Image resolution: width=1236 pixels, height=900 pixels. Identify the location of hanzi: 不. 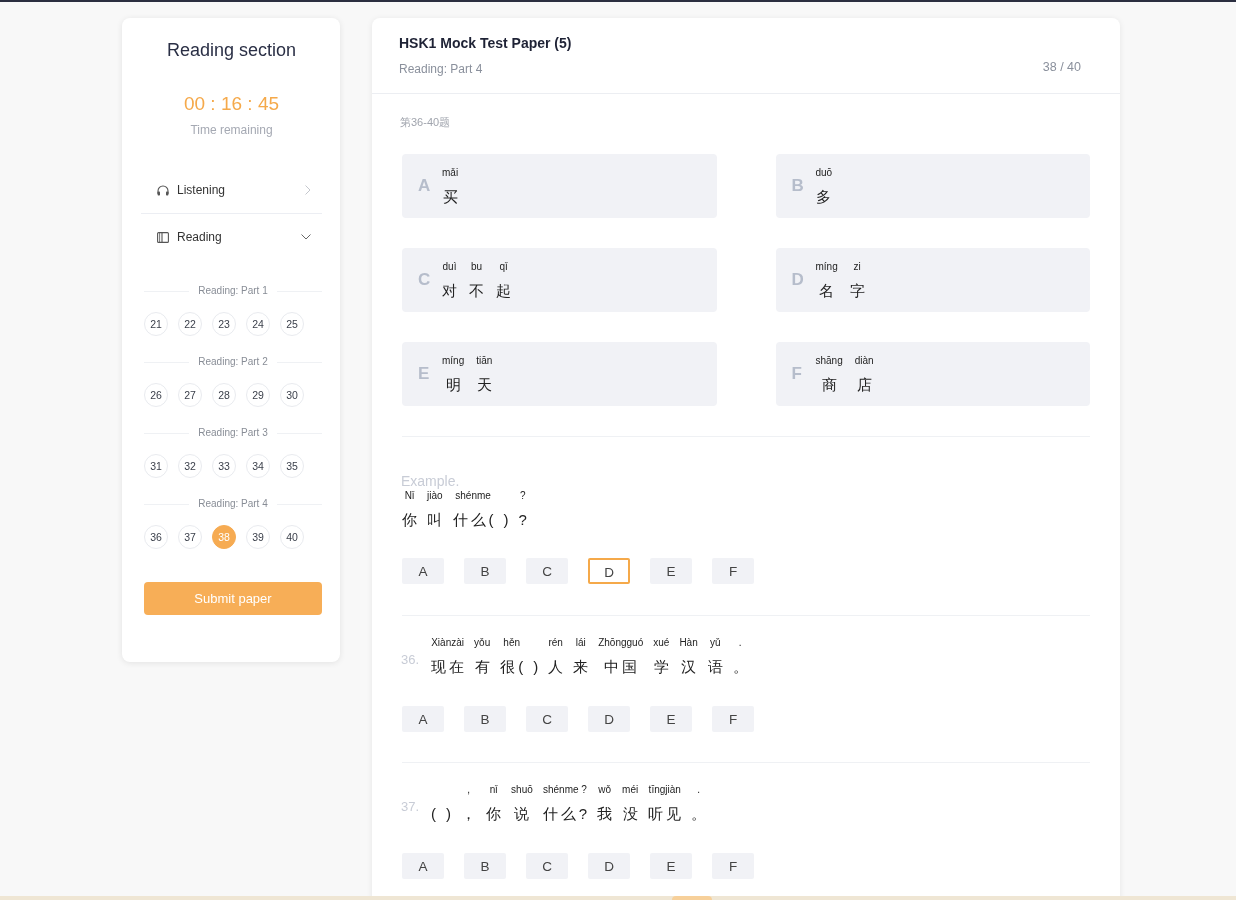
(478, 290).